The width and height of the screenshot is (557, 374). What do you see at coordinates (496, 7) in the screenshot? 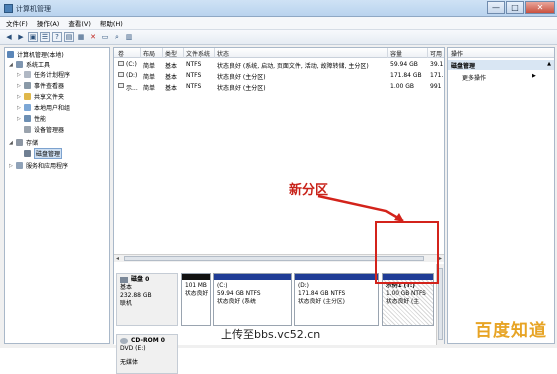
I see `minimize-button: —` at bounding box center [496, 7].